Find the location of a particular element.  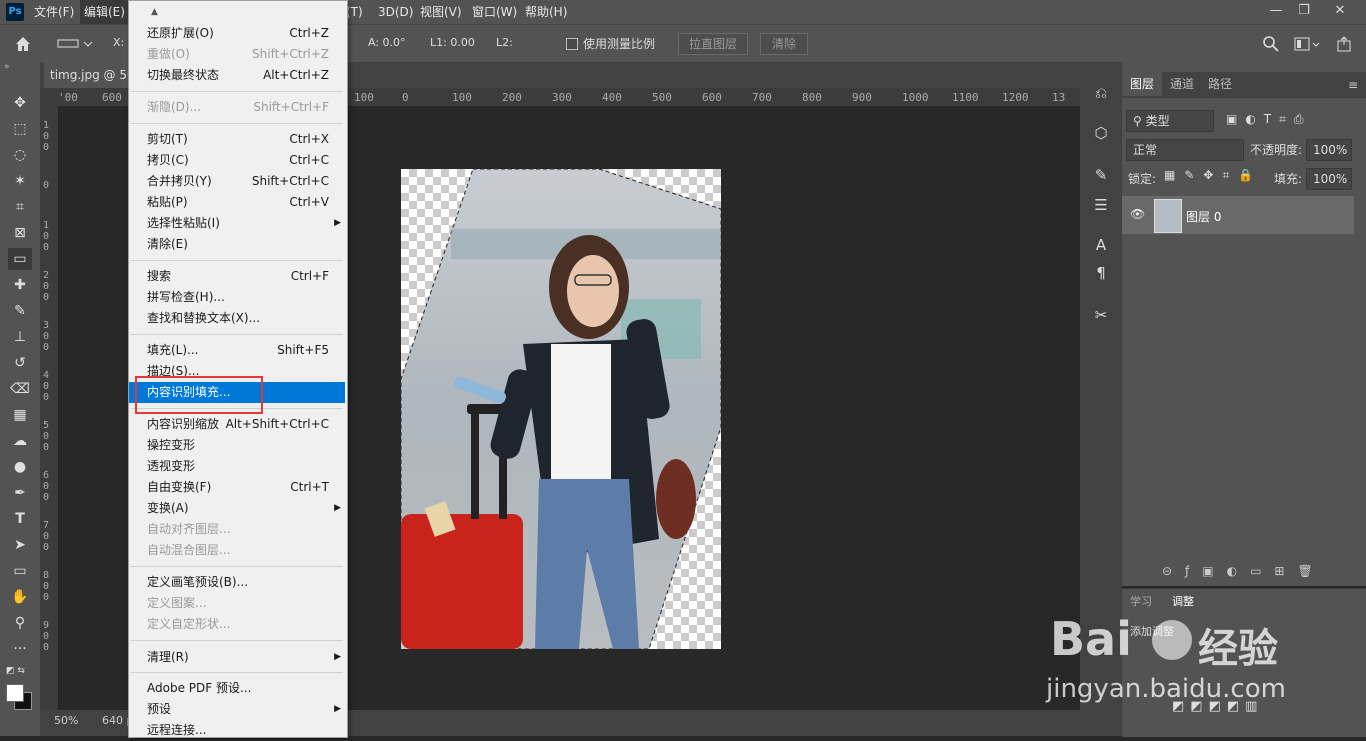

clear-button: 清除 is located at coordinates (784, 44).